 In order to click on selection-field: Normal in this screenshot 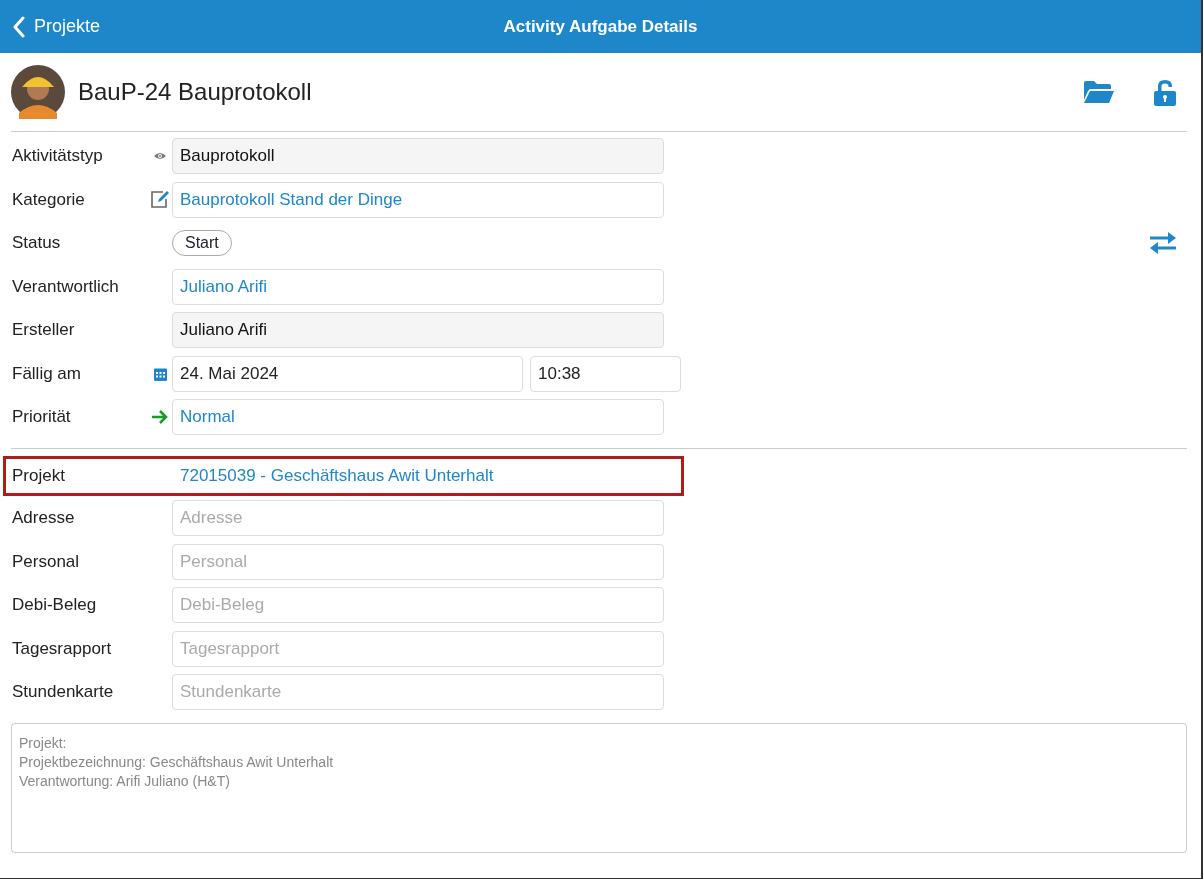, I will do `click(418, 417)`.